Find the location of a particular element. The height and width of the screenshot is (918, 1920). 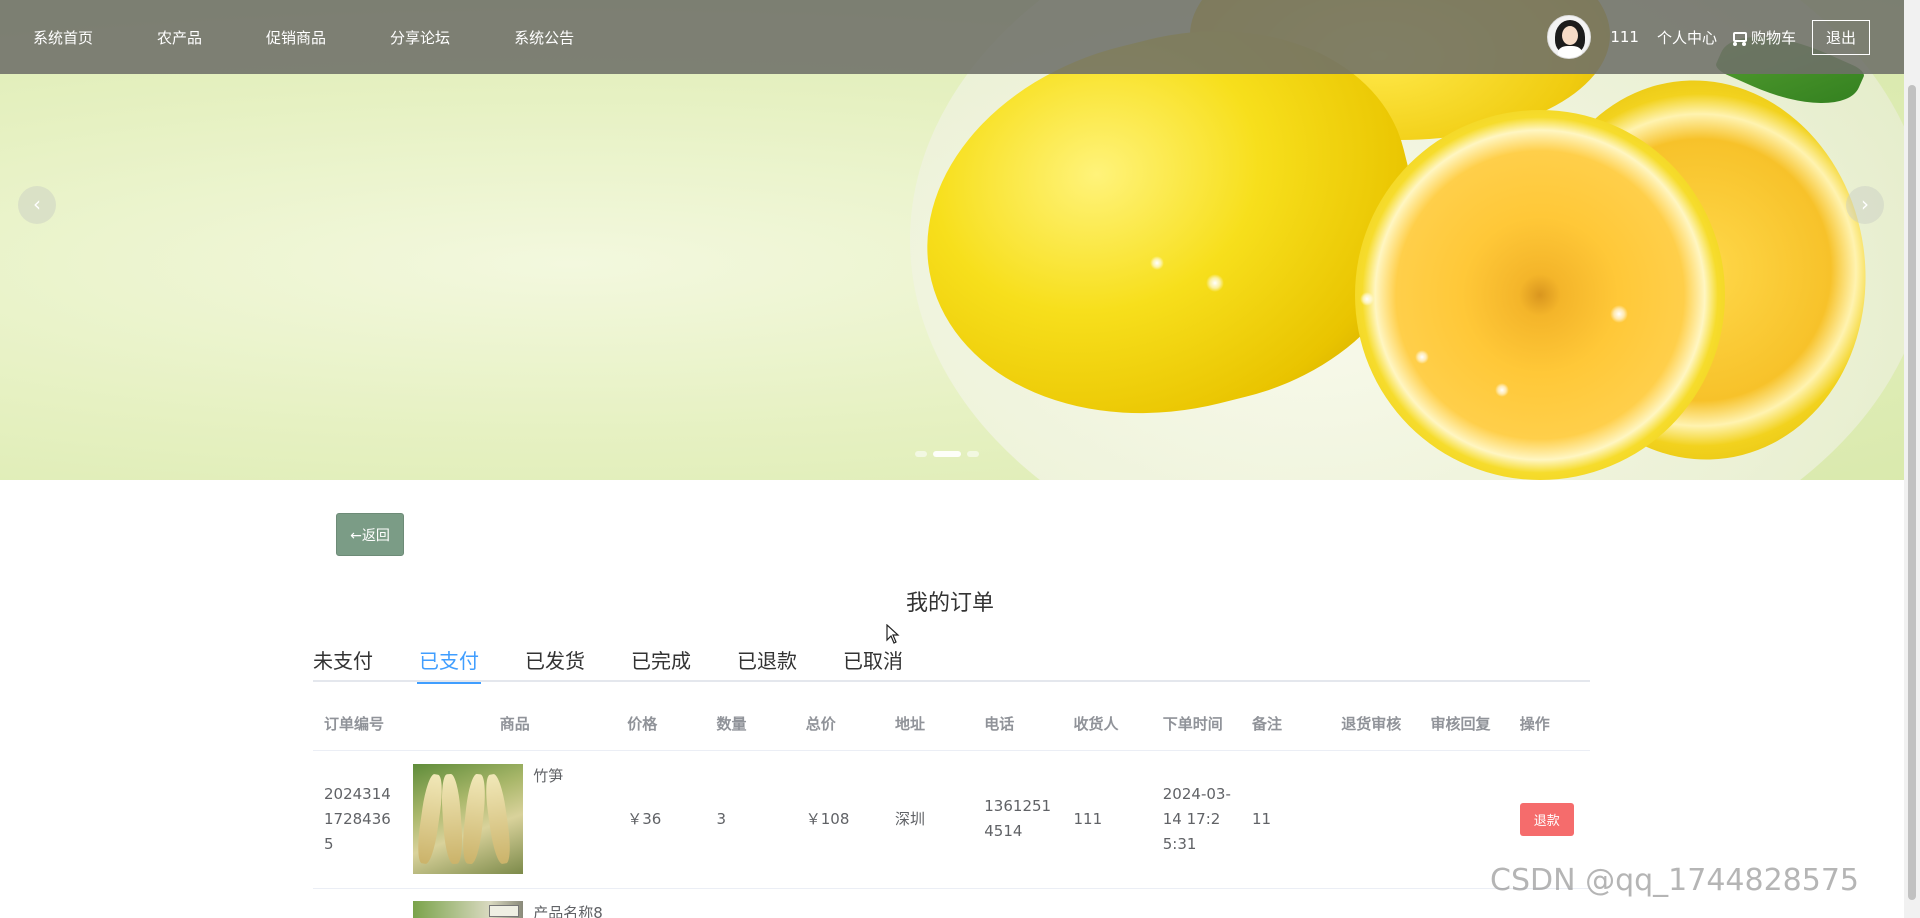

cell-product: 产品名称8 is located at coordinates (509, 903).